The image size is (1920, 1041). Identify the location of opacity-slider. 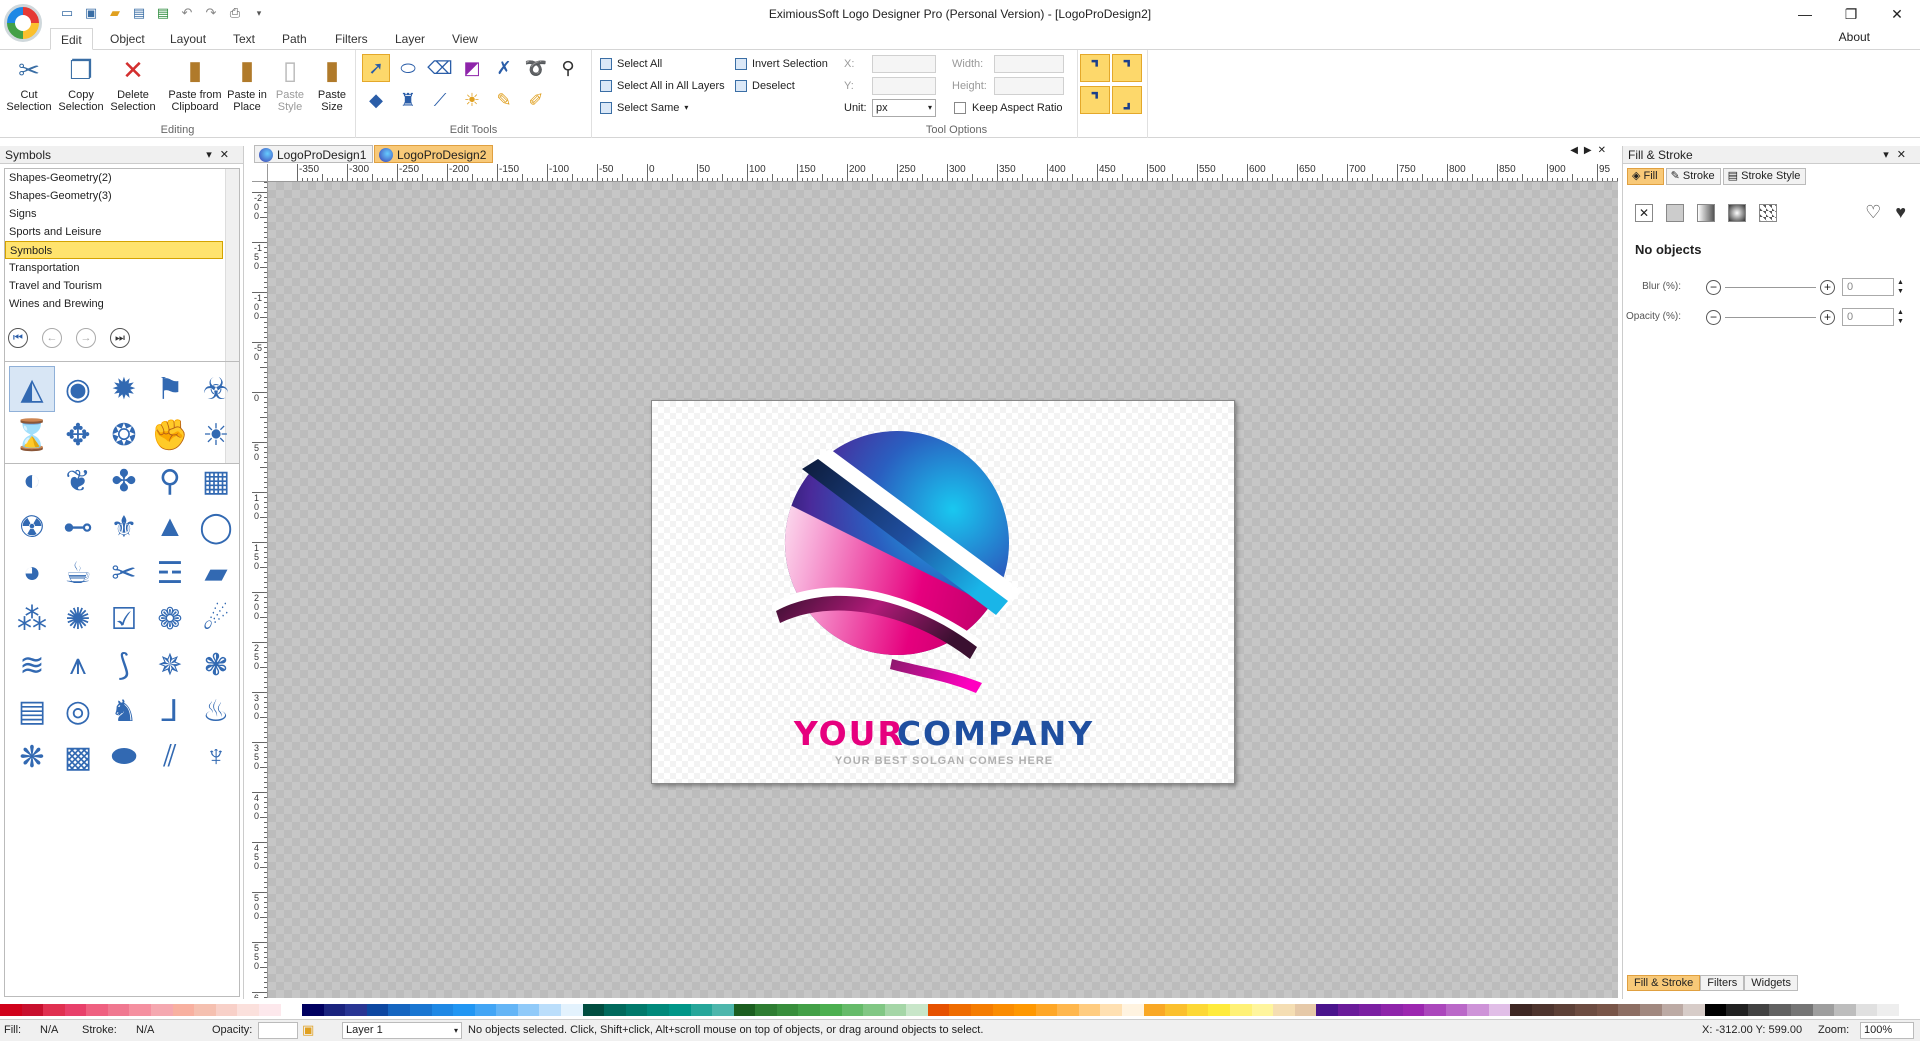
(1770, 317).